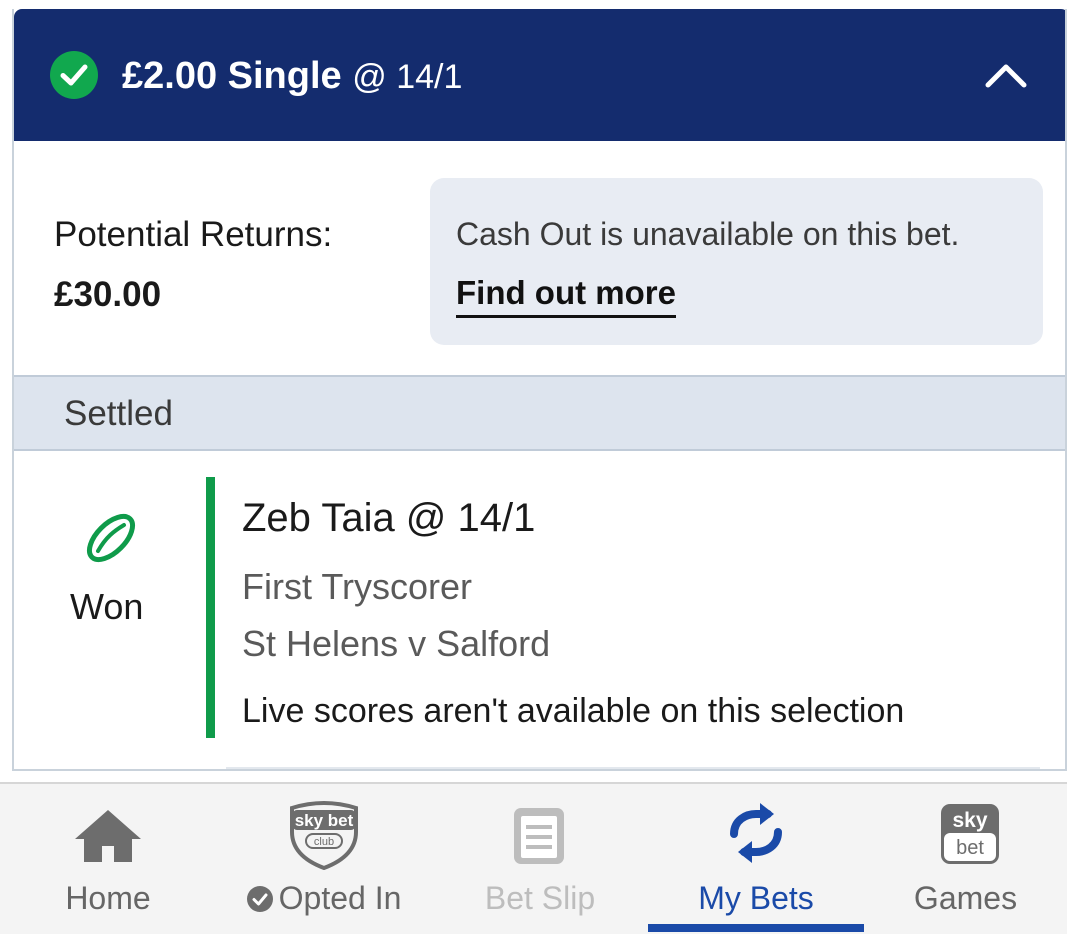 Image resolution: width=1067 pixels, height=934 pixels. What do you see at coordinates (633, 768) in the screenshot?
I see `divider` at bounding box center [633, 768].